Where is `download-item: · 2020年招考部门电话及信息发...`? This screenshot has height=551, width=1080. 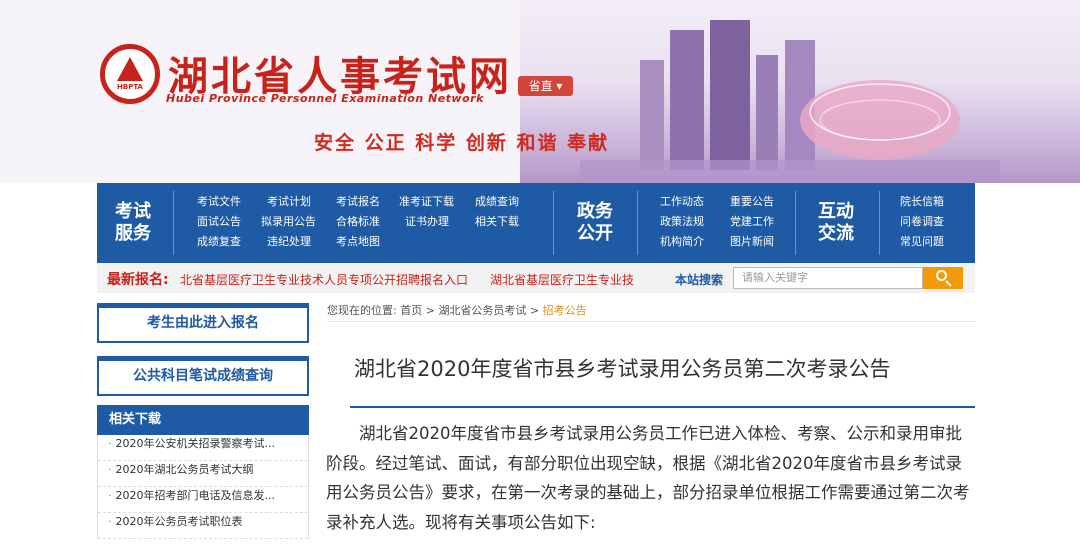
download-item: · 2020年招考部门电话及信息发... is located at coordinates (203, 500).